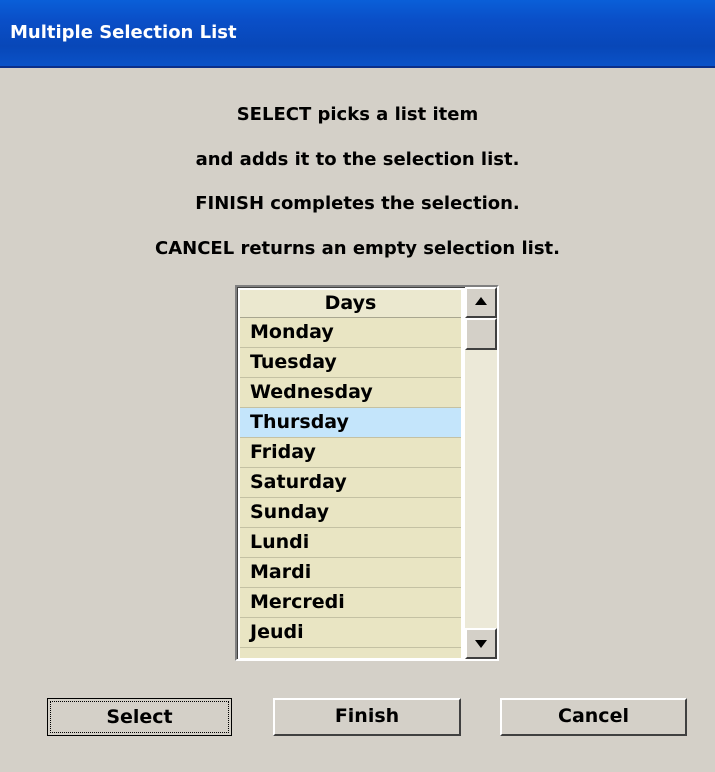  What do you see at coordinates (350, 304) in the screenshot?
I see `list-header-days: Days` at bounding box center [350, 304].